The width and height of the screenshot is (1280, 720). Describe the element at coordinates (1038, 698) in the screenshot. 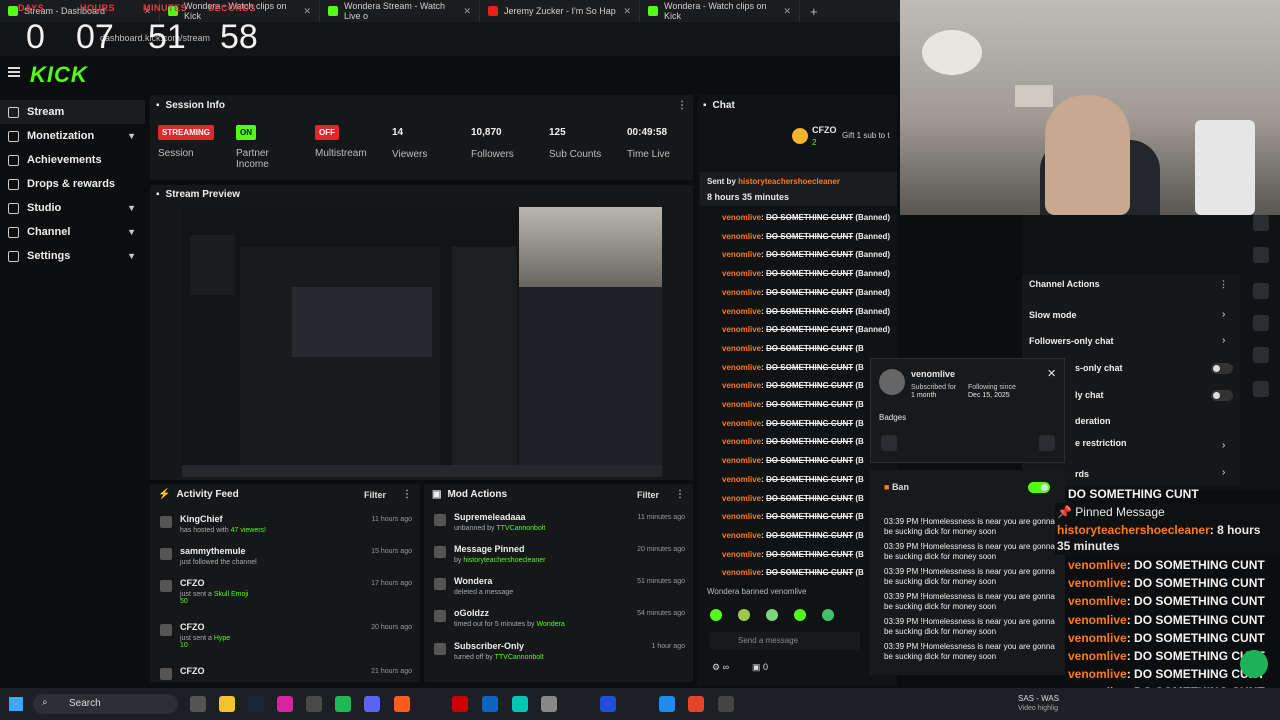

I see `tray-media-title: SAS - WAS` at that location.